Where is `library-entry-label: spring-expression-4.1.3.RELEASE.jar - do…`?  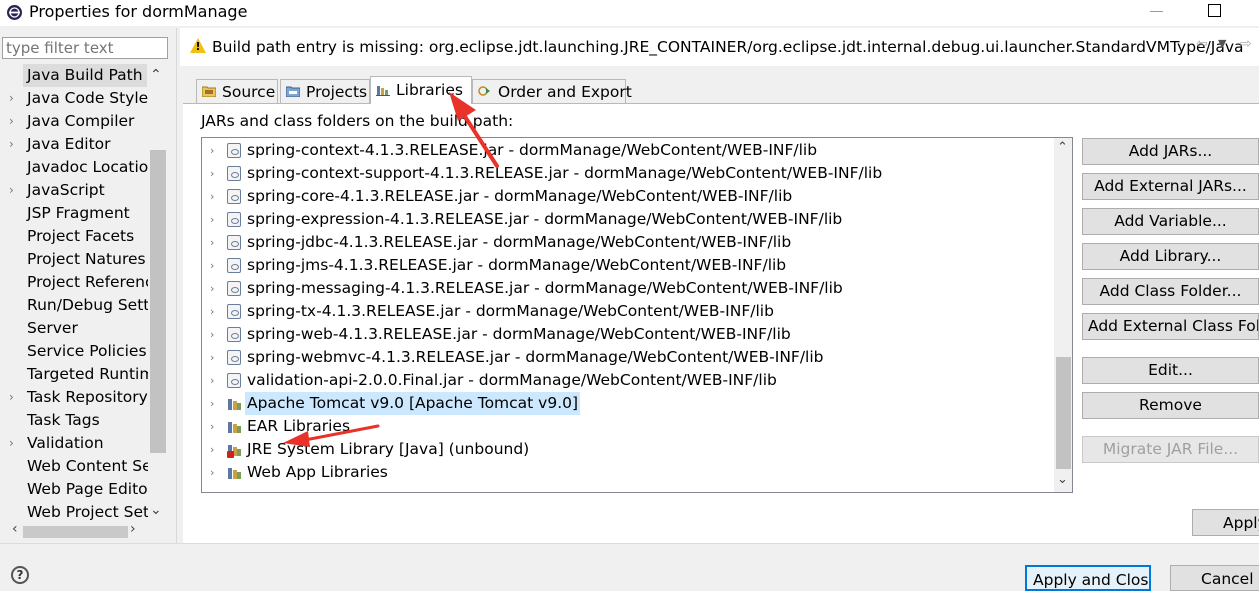 library-entry-label: spring-expression-4.1.3.RELEASE.jar - do… is located at coordinates (545, 219).